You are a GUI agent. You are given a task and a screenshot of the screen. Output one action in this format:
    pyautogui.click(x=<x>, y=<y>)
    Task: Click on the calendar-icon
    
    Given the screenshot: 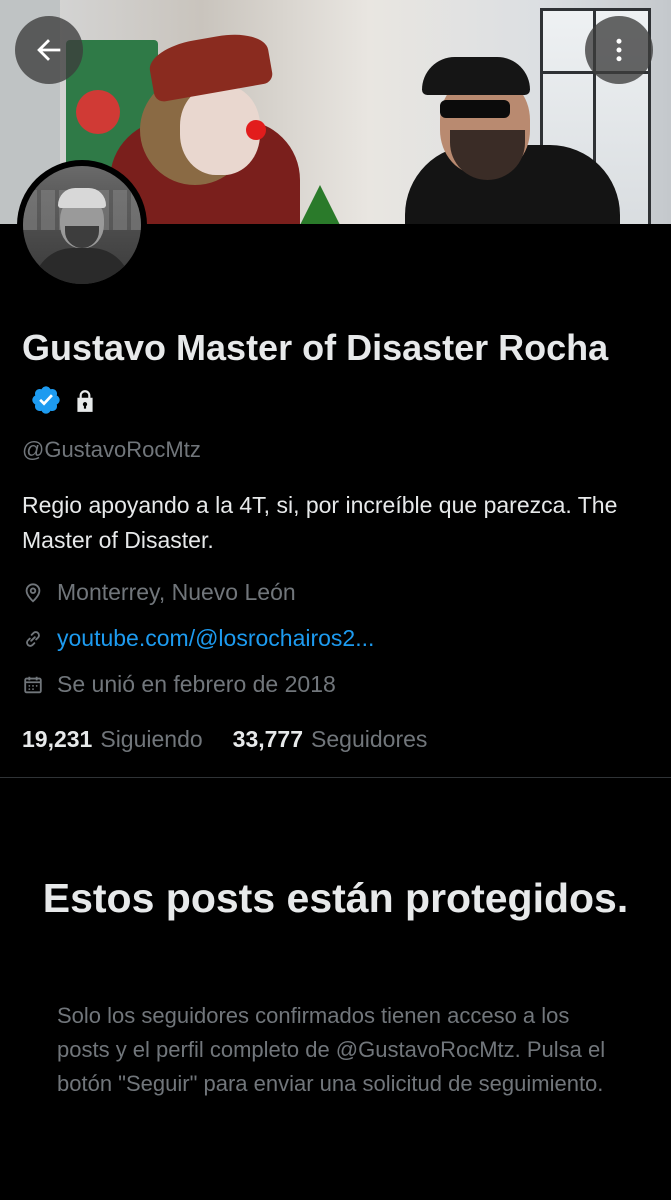 What is the action you would take?
    pyautogui.click(x=33, y=685)
    